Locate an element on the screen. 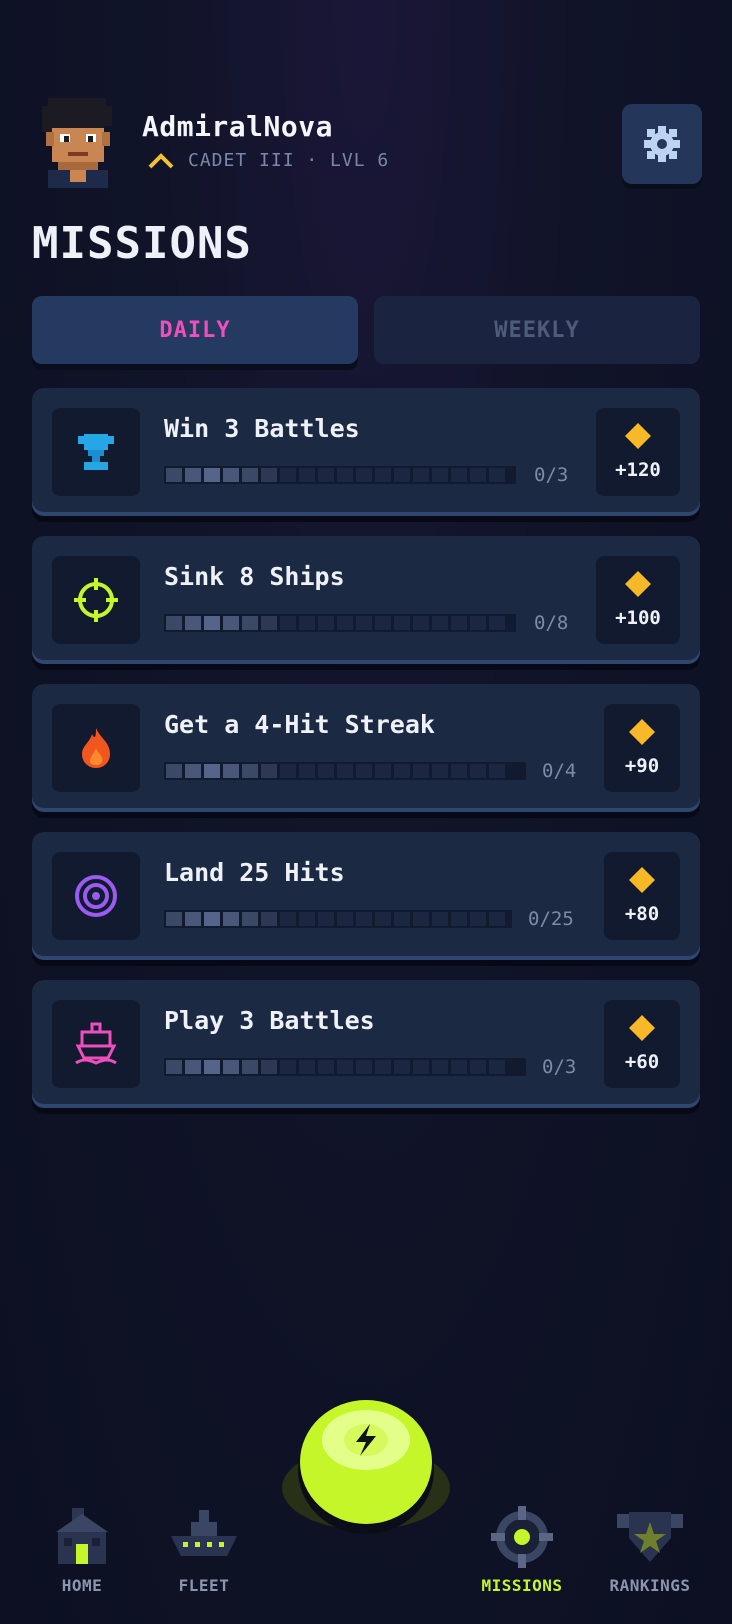  reward-value: +120 is located at coordinates (638, 470).